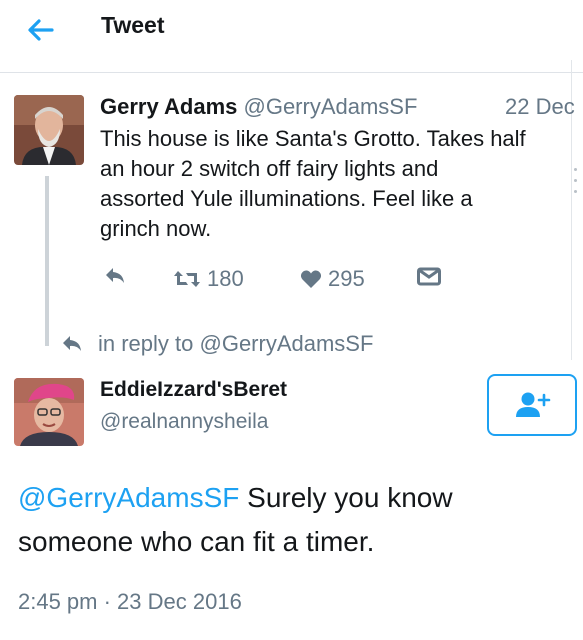 This screenshot has height=640, width=583. I want to click on direct-message-button, so click(429, 276).